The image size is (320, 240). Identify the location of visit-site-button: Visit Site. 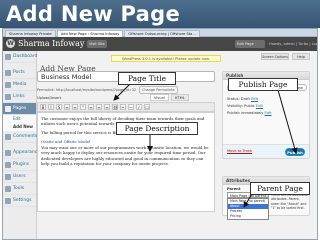
(97, 44).